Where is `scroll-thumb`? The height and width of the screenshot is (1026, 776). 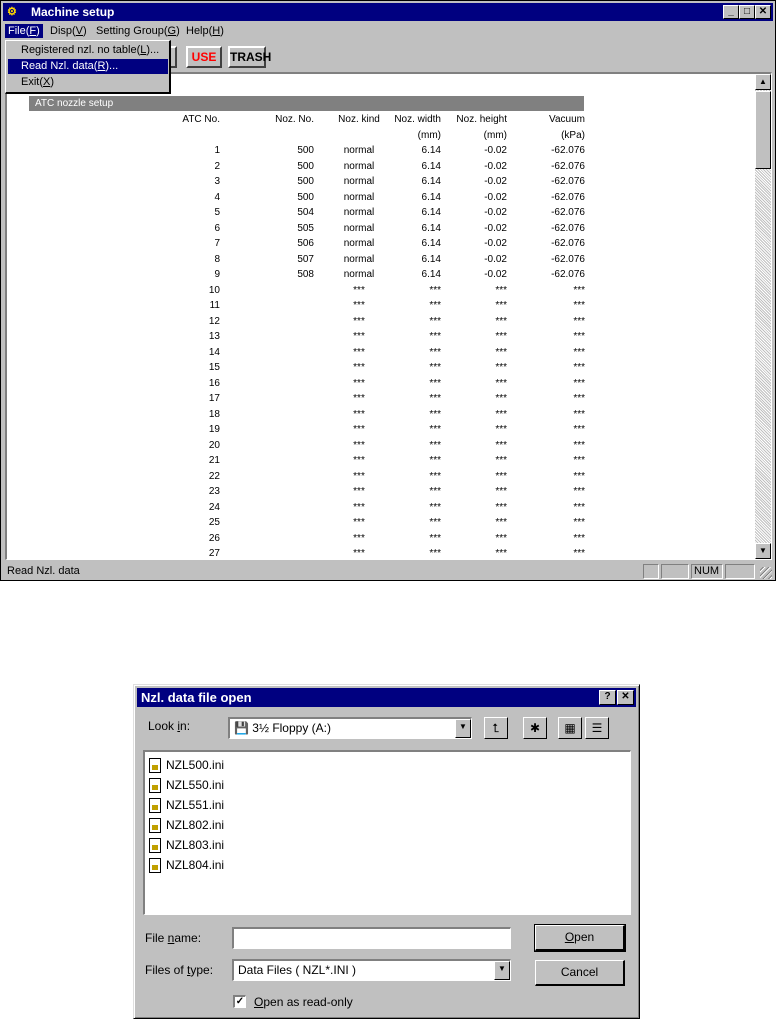 scroll-thumb is located at coordinates (763, 130).